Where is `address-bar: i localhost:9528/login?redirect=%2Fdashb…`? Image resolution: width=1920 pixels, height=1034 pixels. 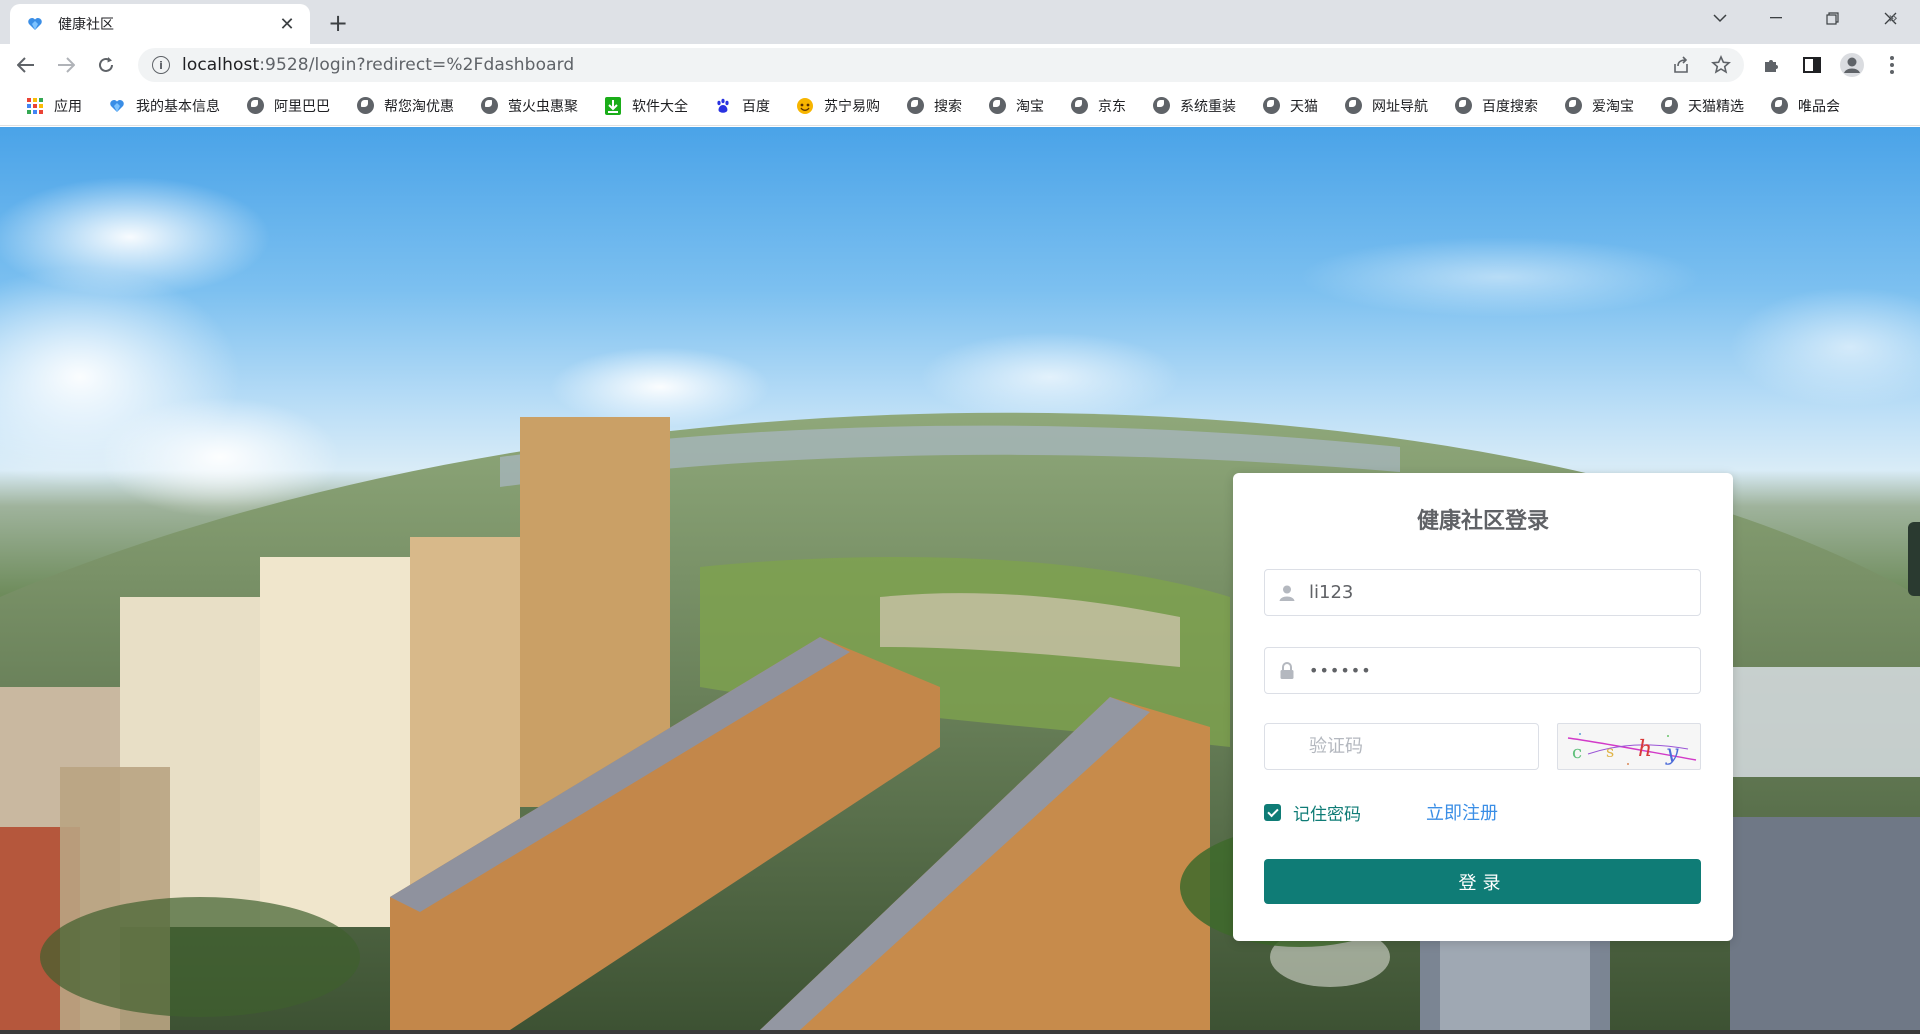 address-bar: i localhost:9528/login?redirect=%2Fdashb… is located at coordinates (941, 65).